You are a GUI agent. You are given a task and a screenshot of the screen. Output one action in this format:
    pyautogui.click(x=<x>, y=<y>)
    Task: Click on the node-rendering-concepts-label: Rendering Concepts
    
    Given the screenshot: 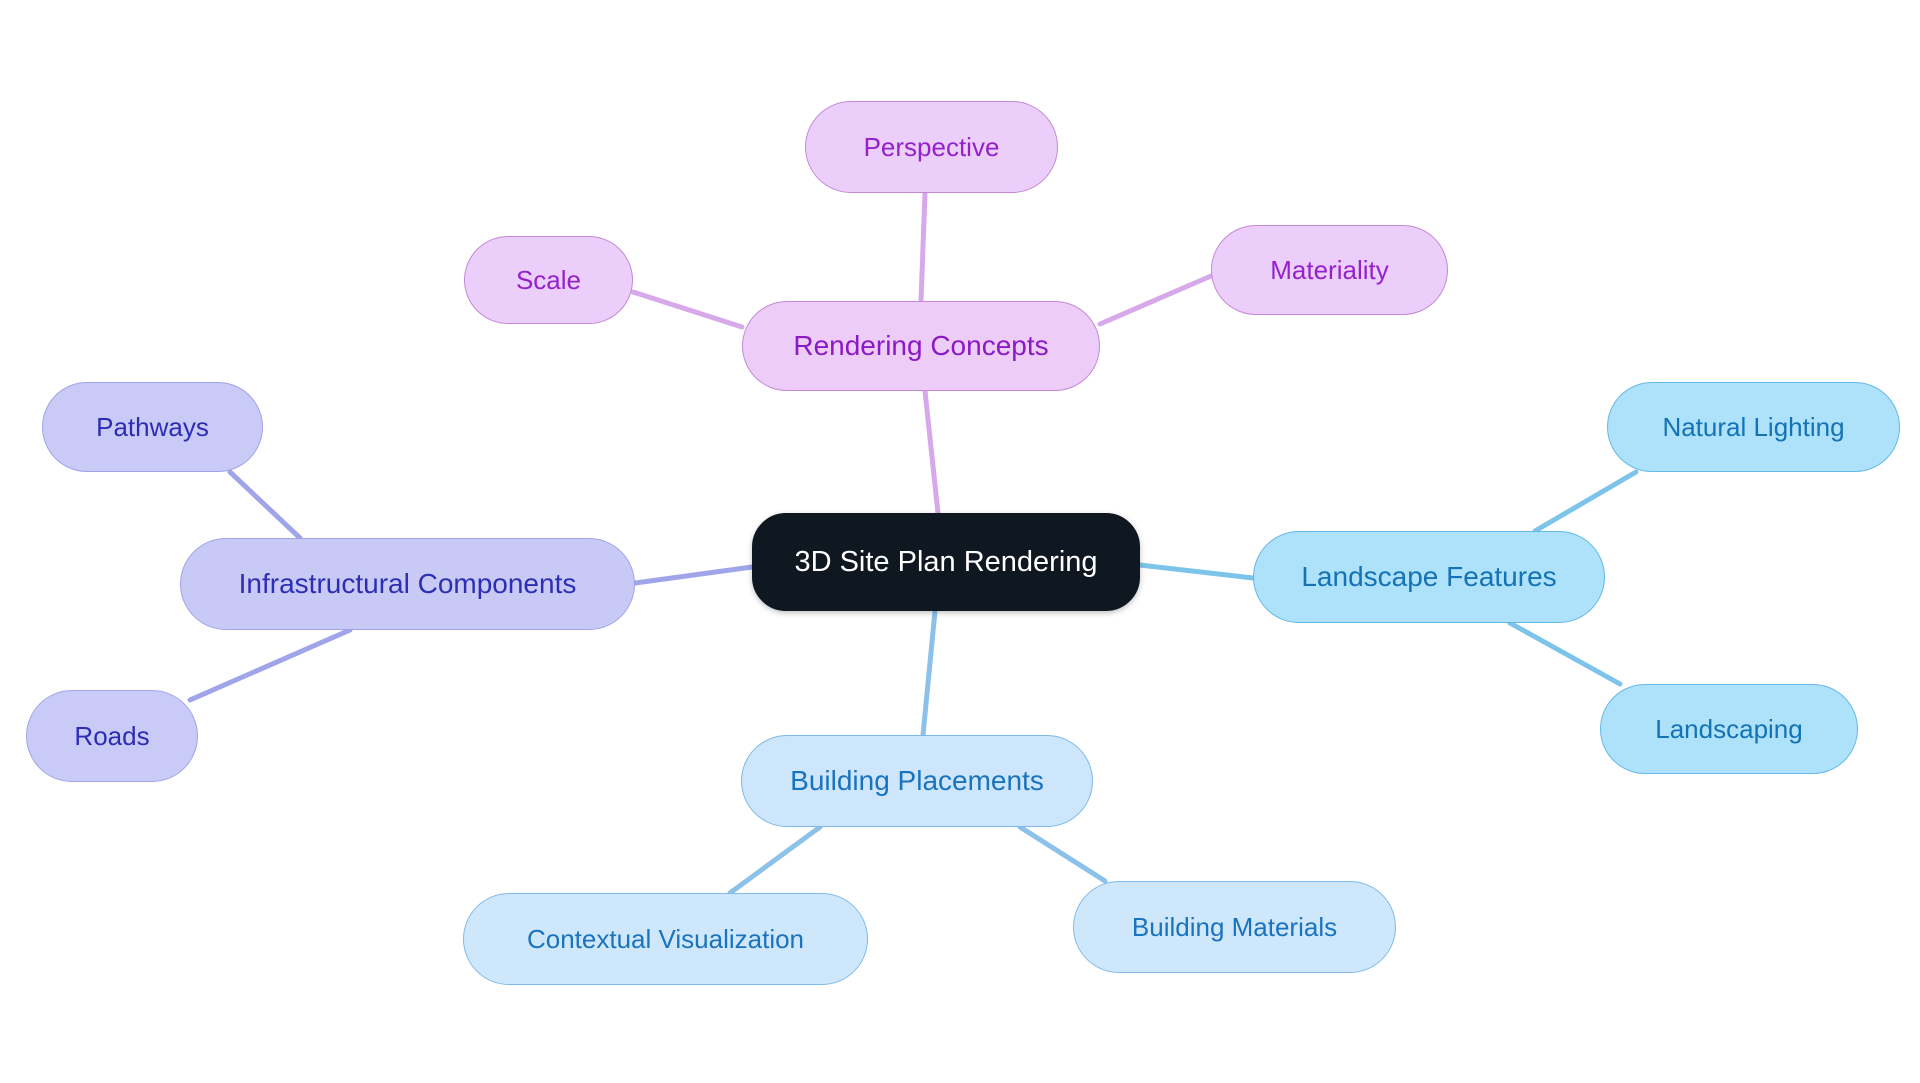 What is the action you would take?
    pyautogui.click(x=921, y=345)
    